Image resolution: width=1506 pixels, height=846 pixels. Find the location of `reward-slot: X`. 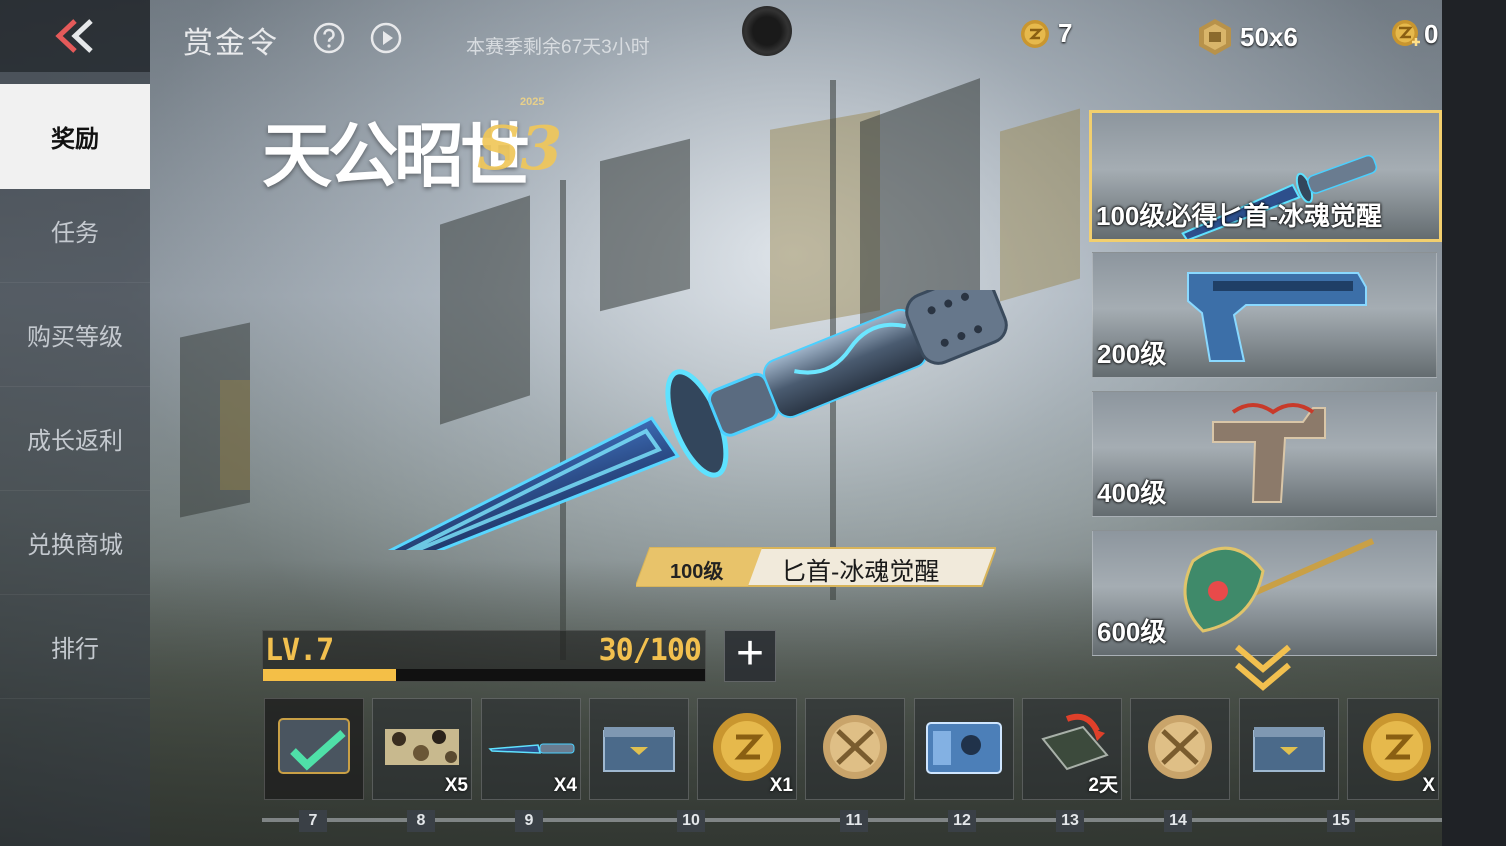

reward-slot: X is located at coordinates (1393, 749).